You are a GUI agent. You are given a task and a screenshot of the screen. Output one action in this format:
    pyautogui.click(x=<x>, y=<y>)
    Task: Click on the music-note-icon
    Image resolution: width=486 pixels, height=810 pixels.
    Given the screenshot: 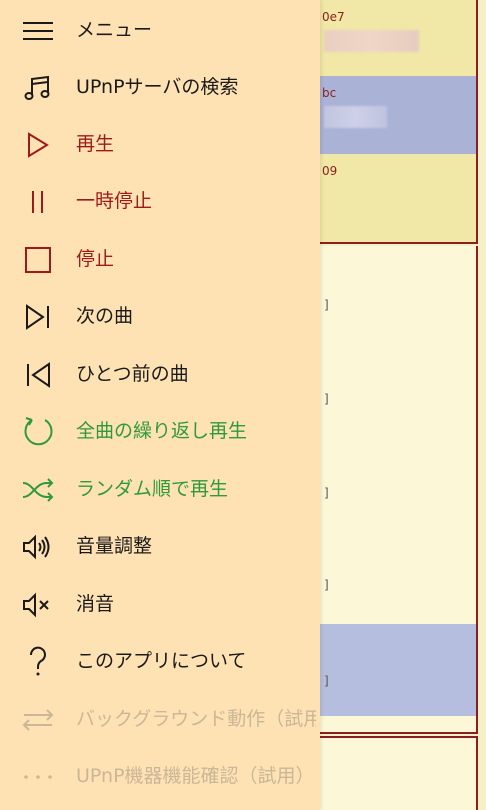 What is the action you would take?
    pyautogui.click(x=38, y=88)
    